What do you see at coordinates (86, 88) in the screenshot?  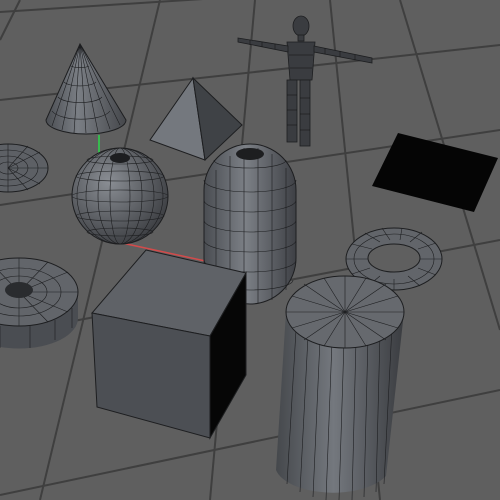 I see `cone-icon` at bounding box center [86, 88].